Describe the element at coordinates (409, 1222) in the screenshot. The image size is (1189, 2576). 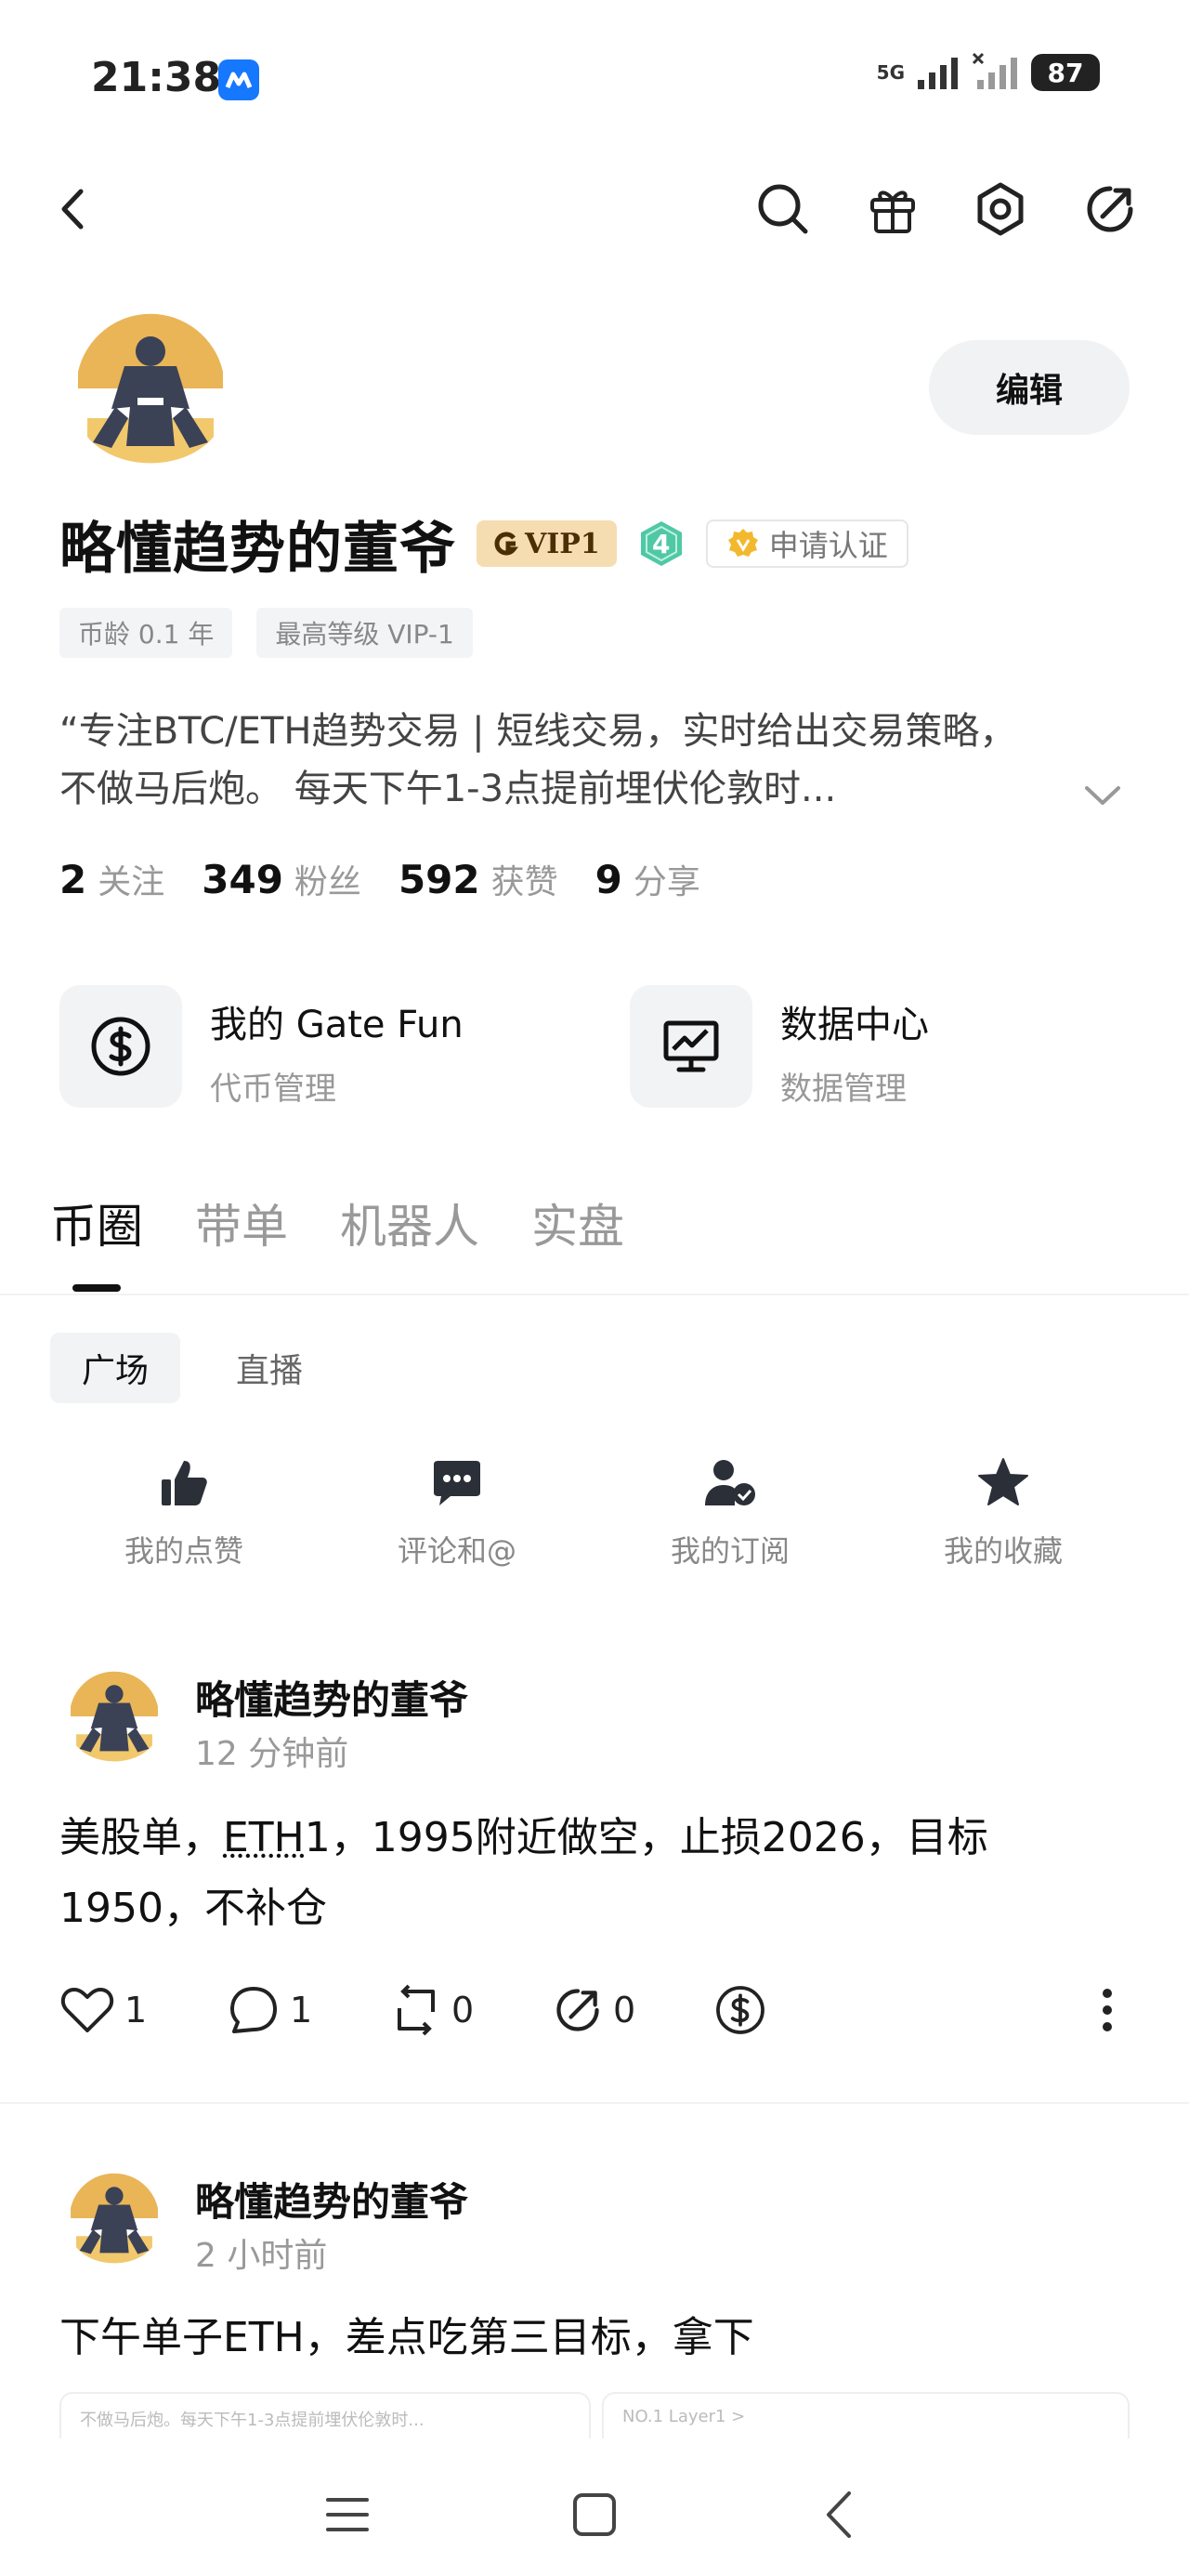
I see `tab-bots: 机器人` at that location.